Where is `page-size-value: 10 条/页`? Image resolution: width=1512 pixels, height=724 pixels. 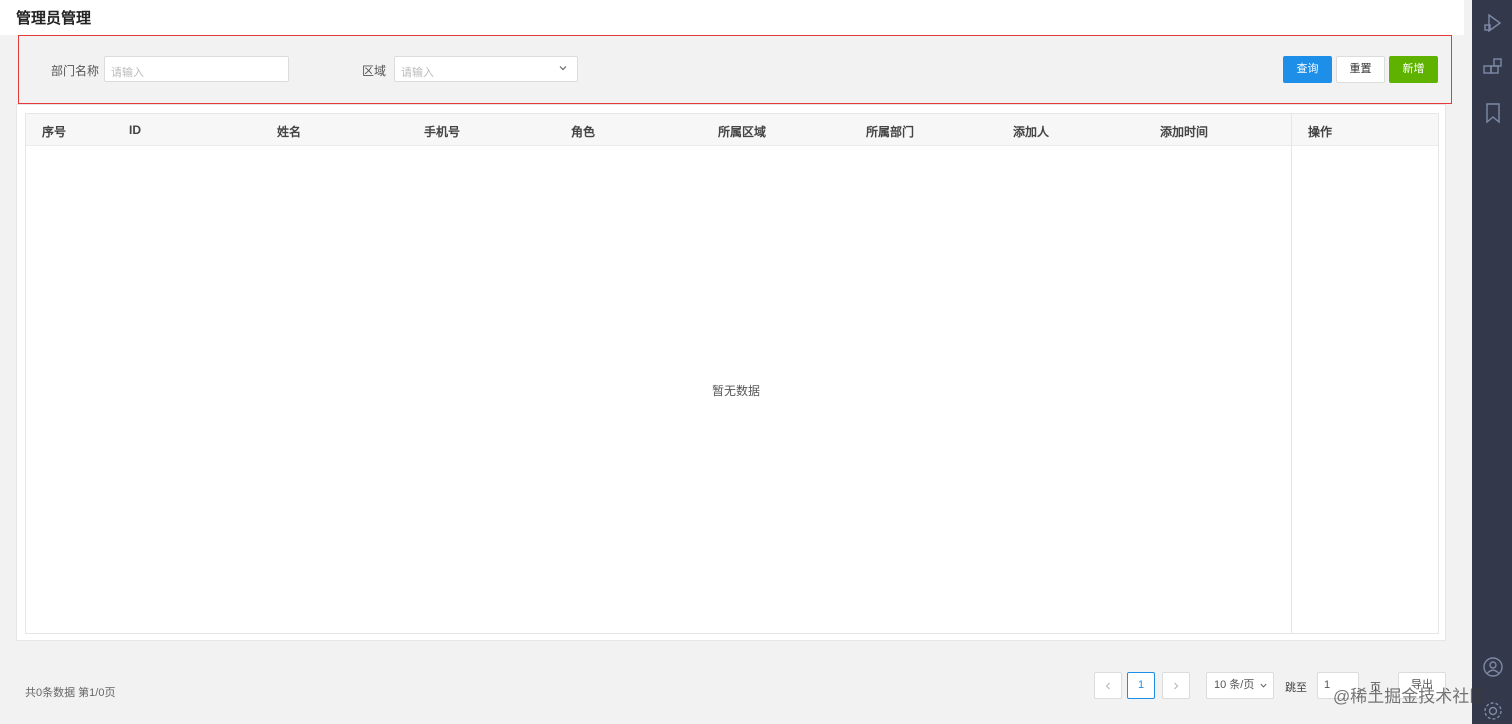 page-size-value: 10 条/页 is located at coordinates (1234, 685).